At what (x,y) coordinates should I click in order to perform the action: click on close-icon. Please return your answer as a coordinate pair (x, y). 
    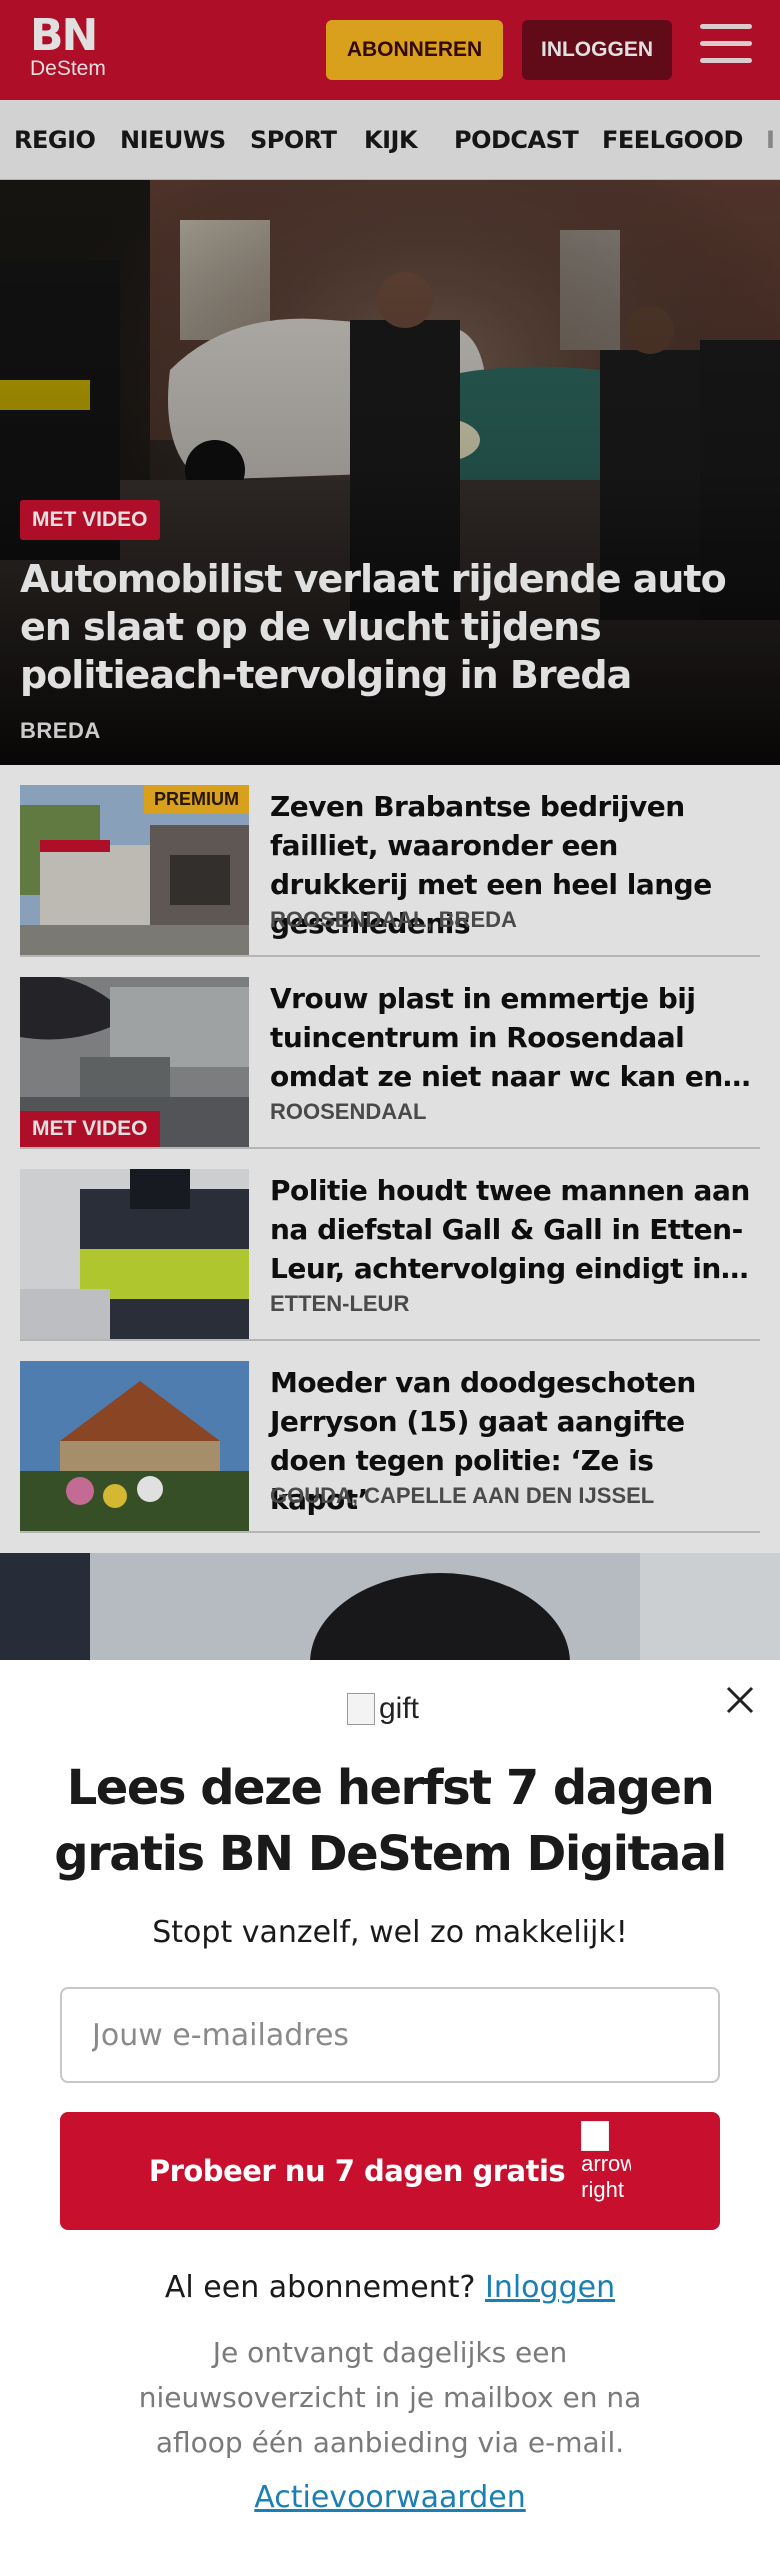
    Looking at the image, I should click on (740, 1700).